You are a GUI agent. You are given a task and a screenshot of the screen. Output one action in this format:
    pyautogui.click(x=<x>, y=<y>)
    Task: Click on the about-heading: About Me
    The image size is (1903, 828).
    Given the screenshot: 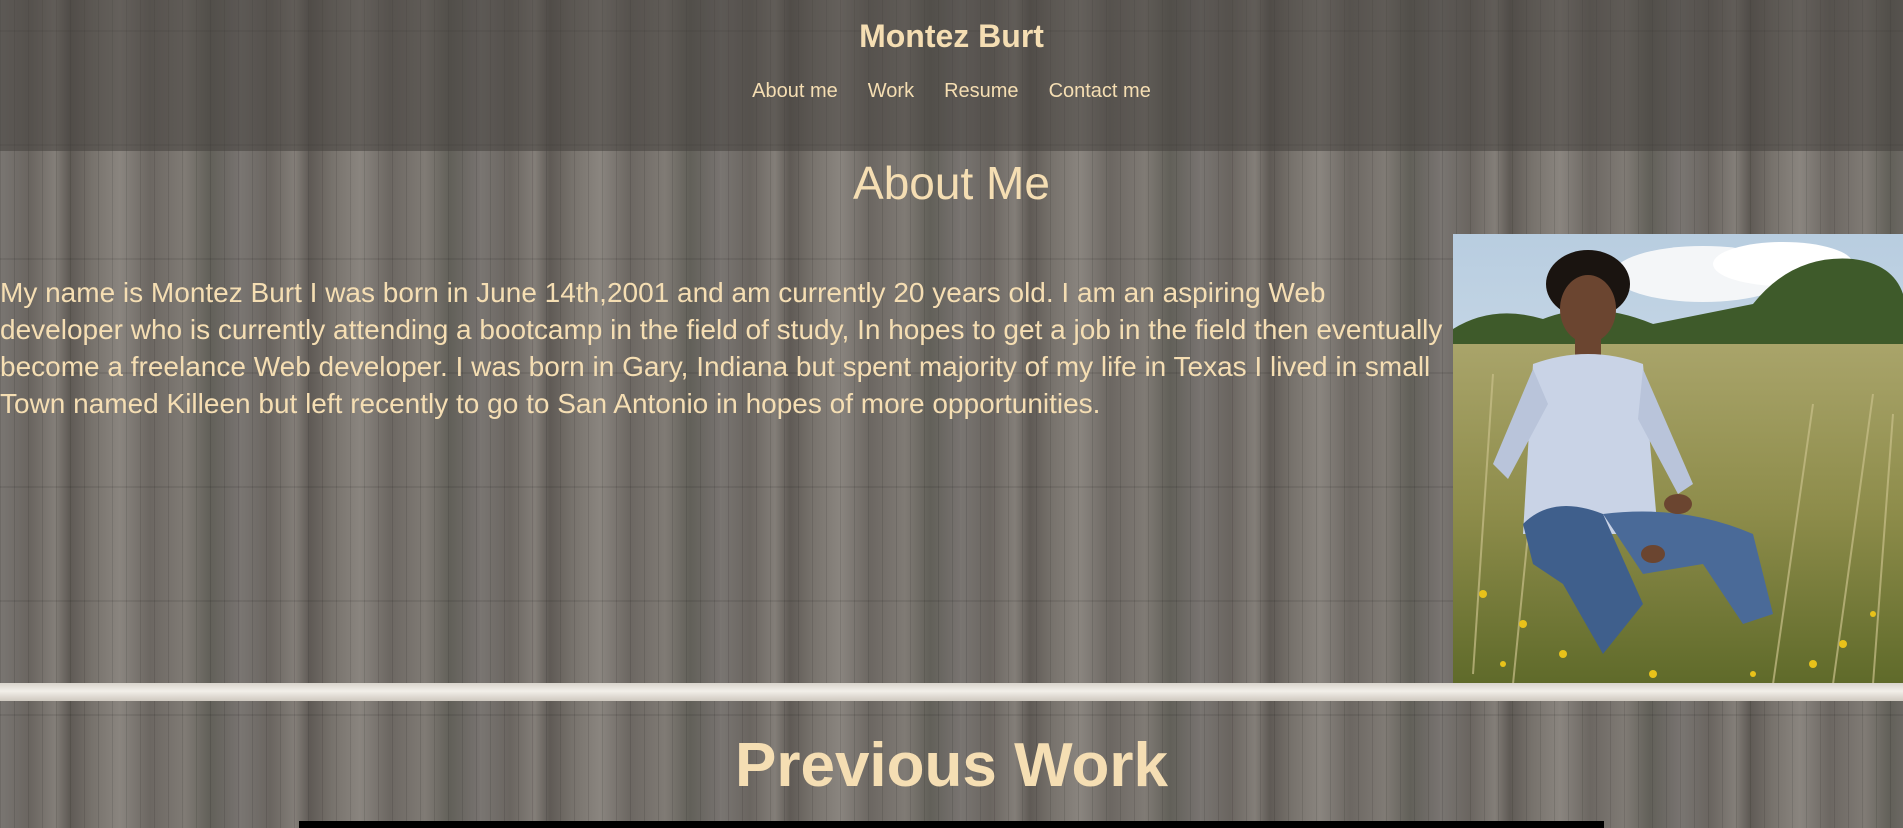 What is the action you would take?
    pyautogui.click(x=951, y=183)
    